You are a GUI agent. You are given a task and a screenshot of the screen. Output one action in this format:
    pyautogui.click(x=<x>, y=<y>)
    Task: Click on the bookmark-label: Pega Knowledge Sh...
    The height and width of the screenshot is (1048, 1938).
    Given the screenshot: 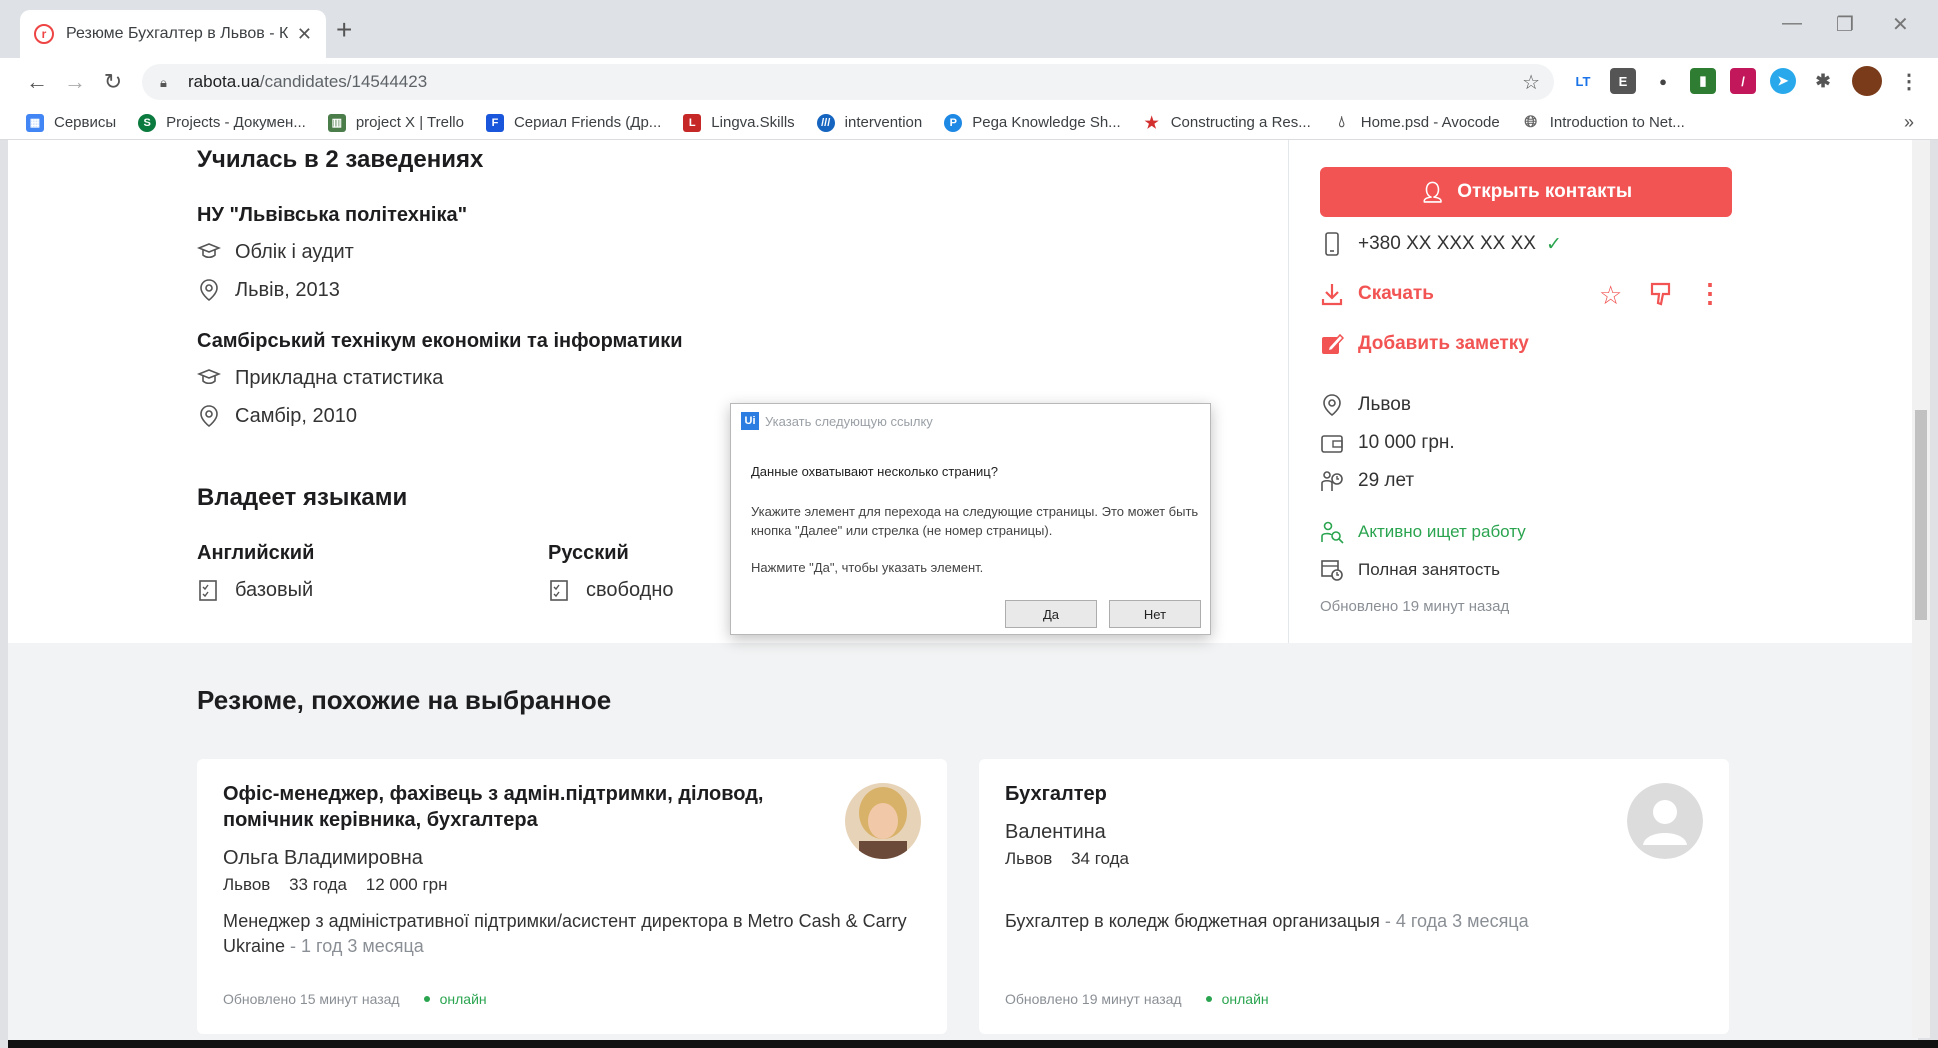 What is the action you would take?
    pyautogui.click(x=1046, y=122)
    